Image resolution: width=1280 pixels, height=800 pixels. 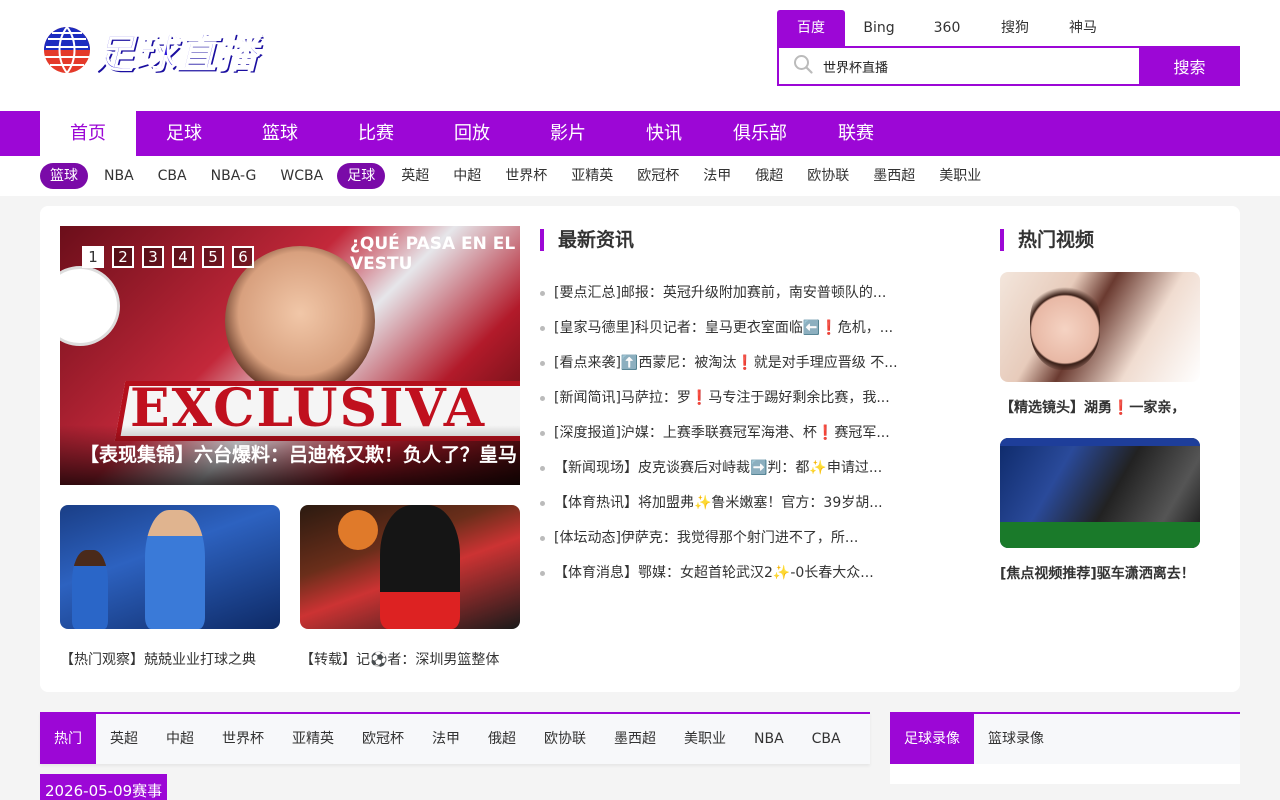 I want to click on sub-nav-item: 墨西超, so click(x=894, y=176).